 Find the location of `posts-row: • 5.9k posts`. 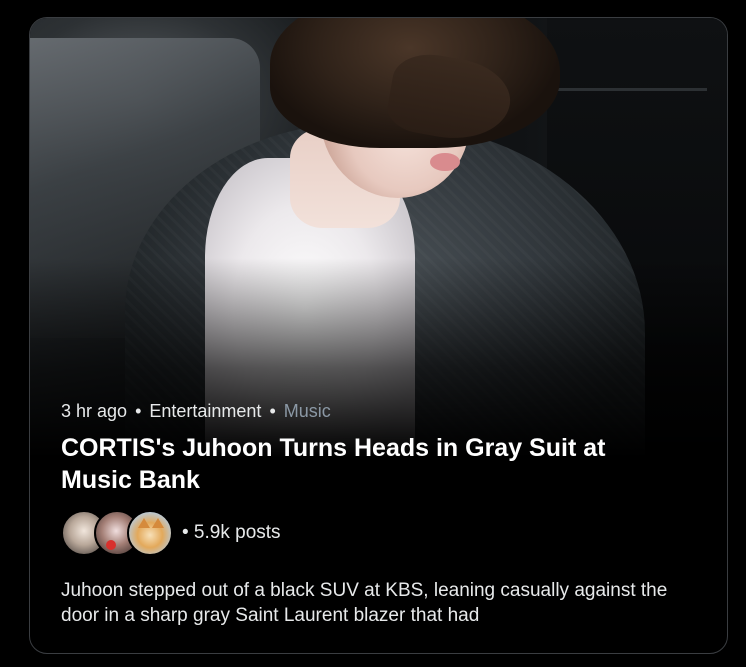

posts-row: • 5.9k posts is located at coordinates (381, 533).